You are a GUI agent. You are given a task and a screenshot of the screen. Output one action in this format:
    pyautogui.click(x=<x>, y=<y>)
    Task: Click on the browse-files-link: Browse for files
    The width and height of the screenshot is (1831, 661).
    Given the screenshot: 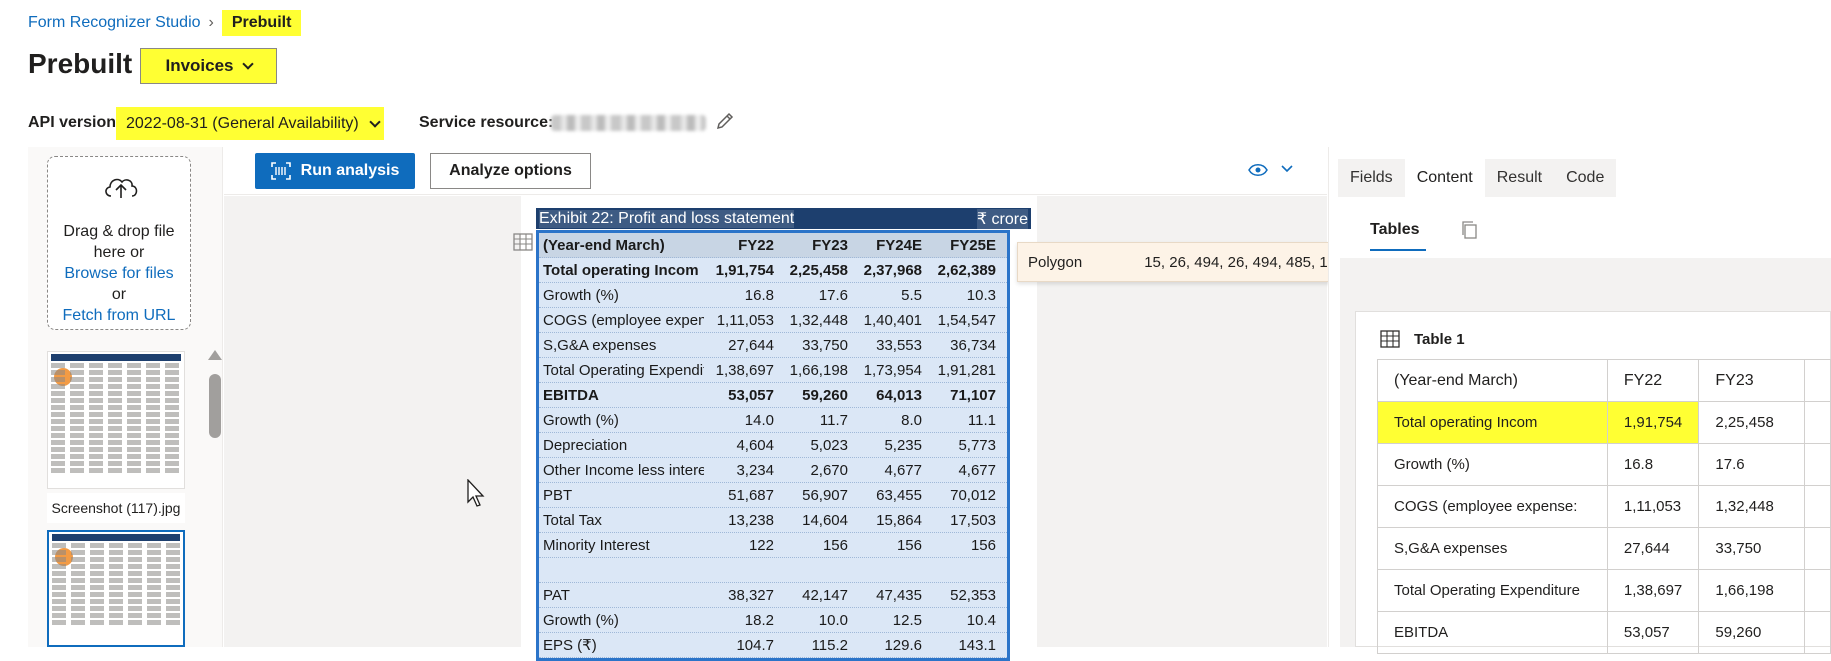 What is the action you would take?
    pyautogui.click(x=119, y=273)
    